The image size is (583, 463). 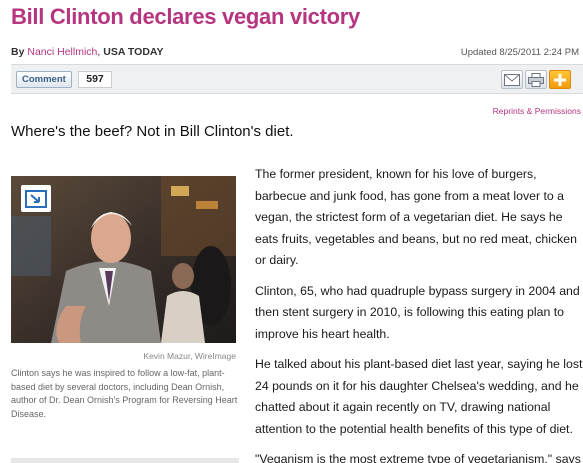 I want to click on toolbar-icons, so click(x=536, y=79).